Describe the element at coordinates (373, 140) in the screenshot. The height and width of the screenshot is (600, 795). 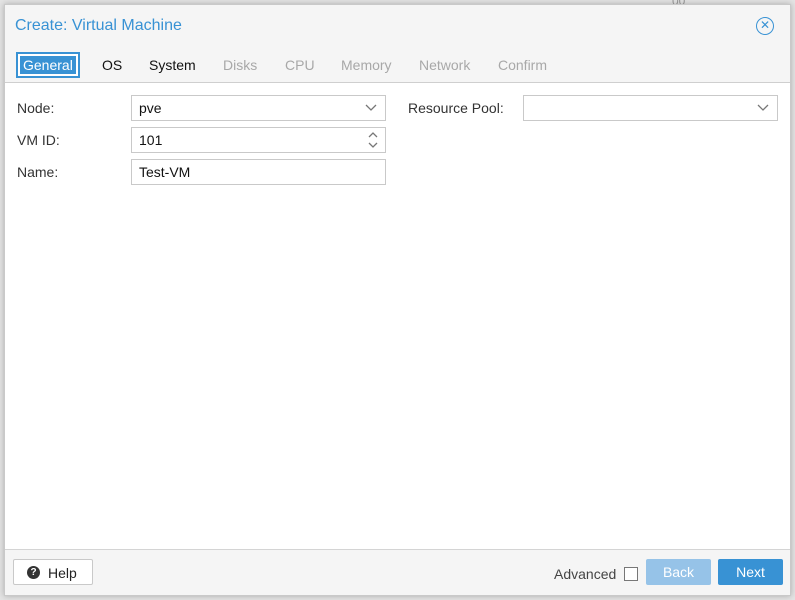
I see `spinner-arrows-icon` at that location.